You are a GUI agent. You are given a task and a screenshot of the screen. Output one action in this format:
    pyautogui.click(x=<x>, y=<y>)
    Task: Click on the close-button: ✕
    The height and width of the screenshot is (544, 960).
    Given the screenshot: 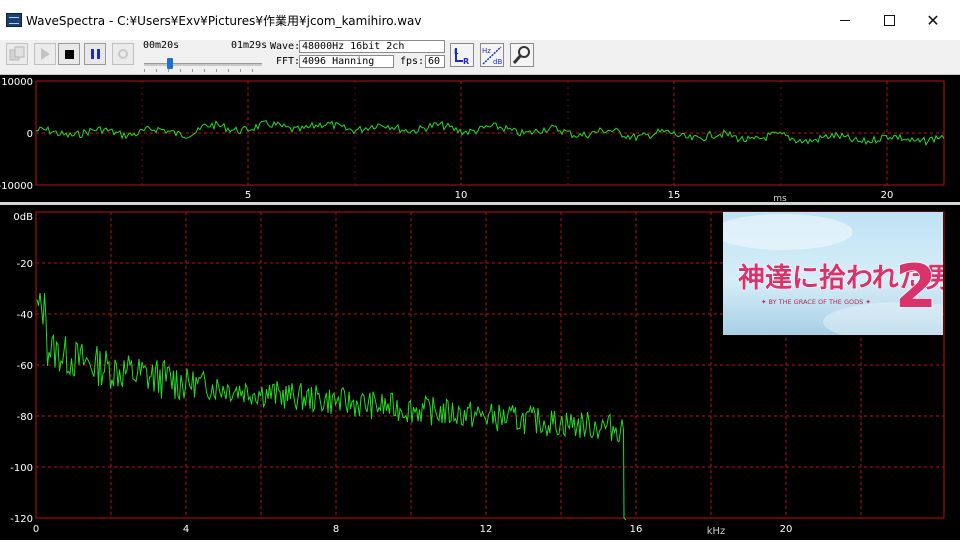 What is the action you would take?
    pyautogui.click(x=933, y=20)
    